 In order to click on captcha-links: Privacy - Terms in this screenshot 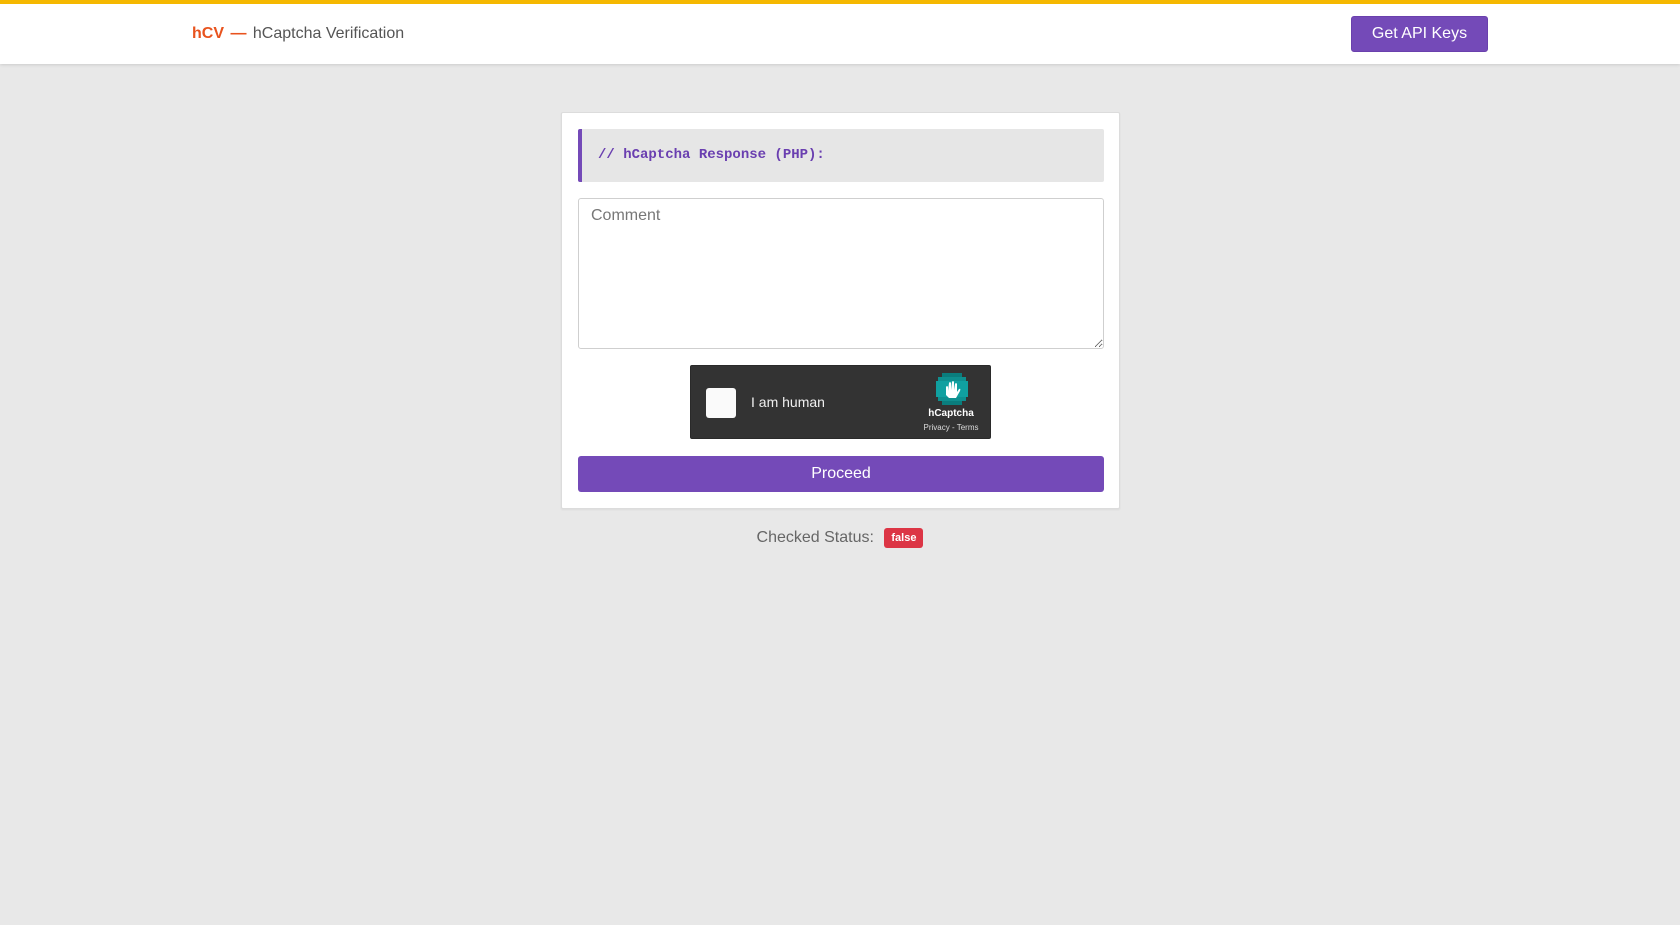, I will do `click(951, 427)`.